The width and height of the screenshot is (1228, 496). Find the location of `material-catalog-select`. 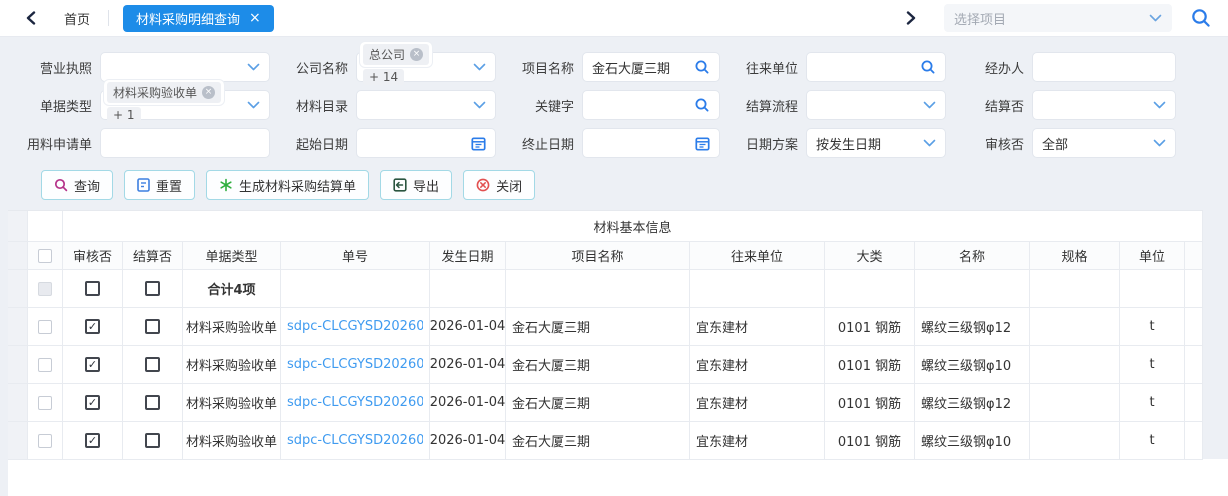

material-catalog-select is located at coordinates (426, 105).